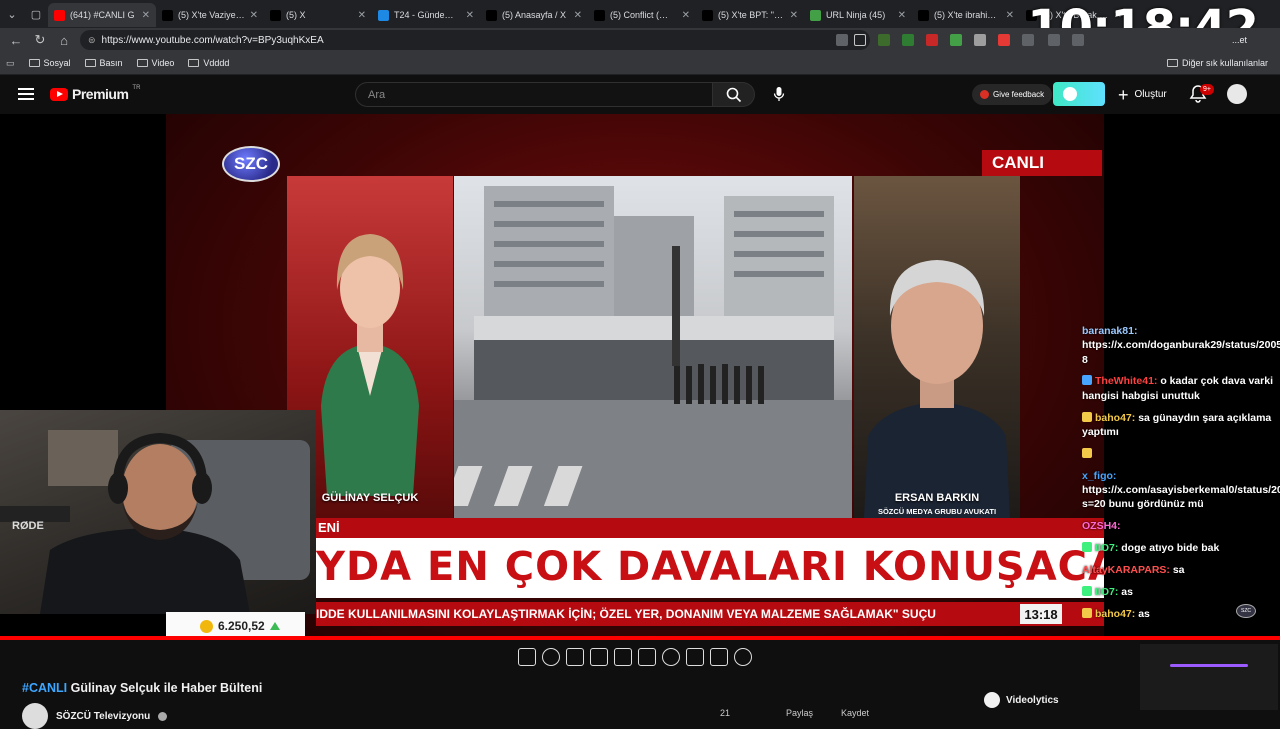 The image size is (1280, 729). I want to click on channel-avatar, so click(35, 716).